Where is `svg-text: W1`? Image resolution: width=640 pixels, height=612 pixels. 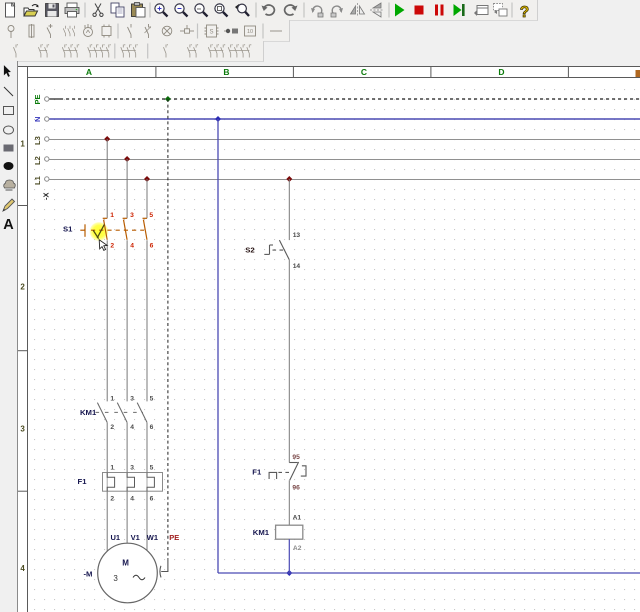 svg-text: W1 is located at coordinates (152, 537).